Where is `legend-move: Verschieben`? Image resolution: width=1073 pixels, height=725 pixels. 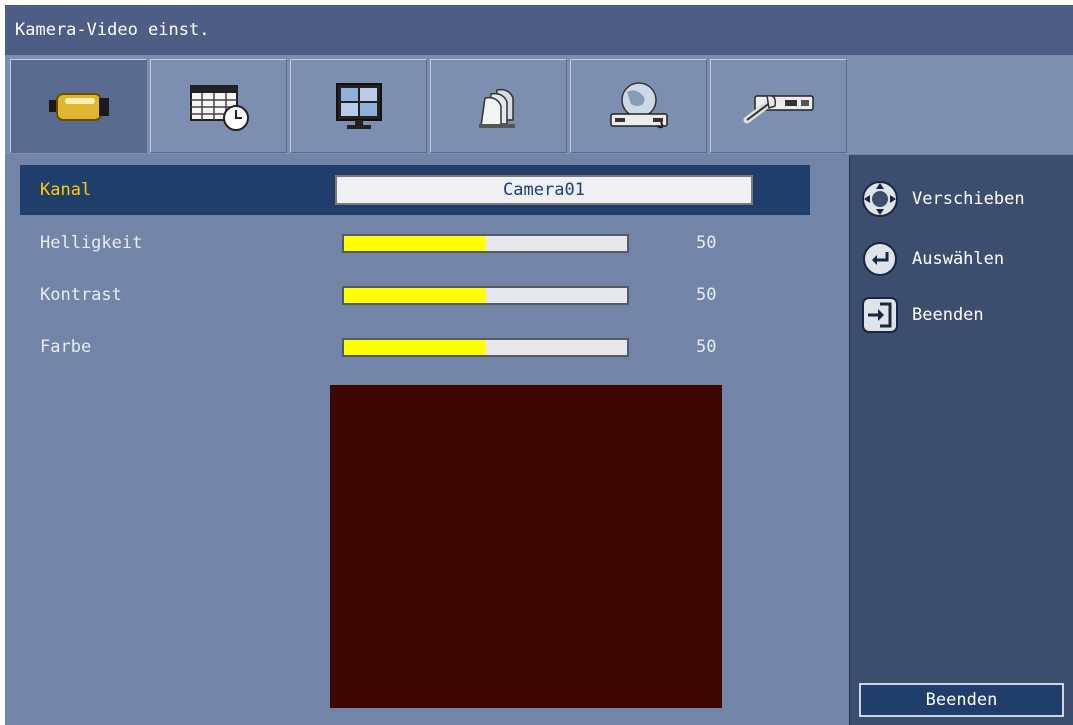
legend-move: Verschieben is located at coordinates (942, 199).